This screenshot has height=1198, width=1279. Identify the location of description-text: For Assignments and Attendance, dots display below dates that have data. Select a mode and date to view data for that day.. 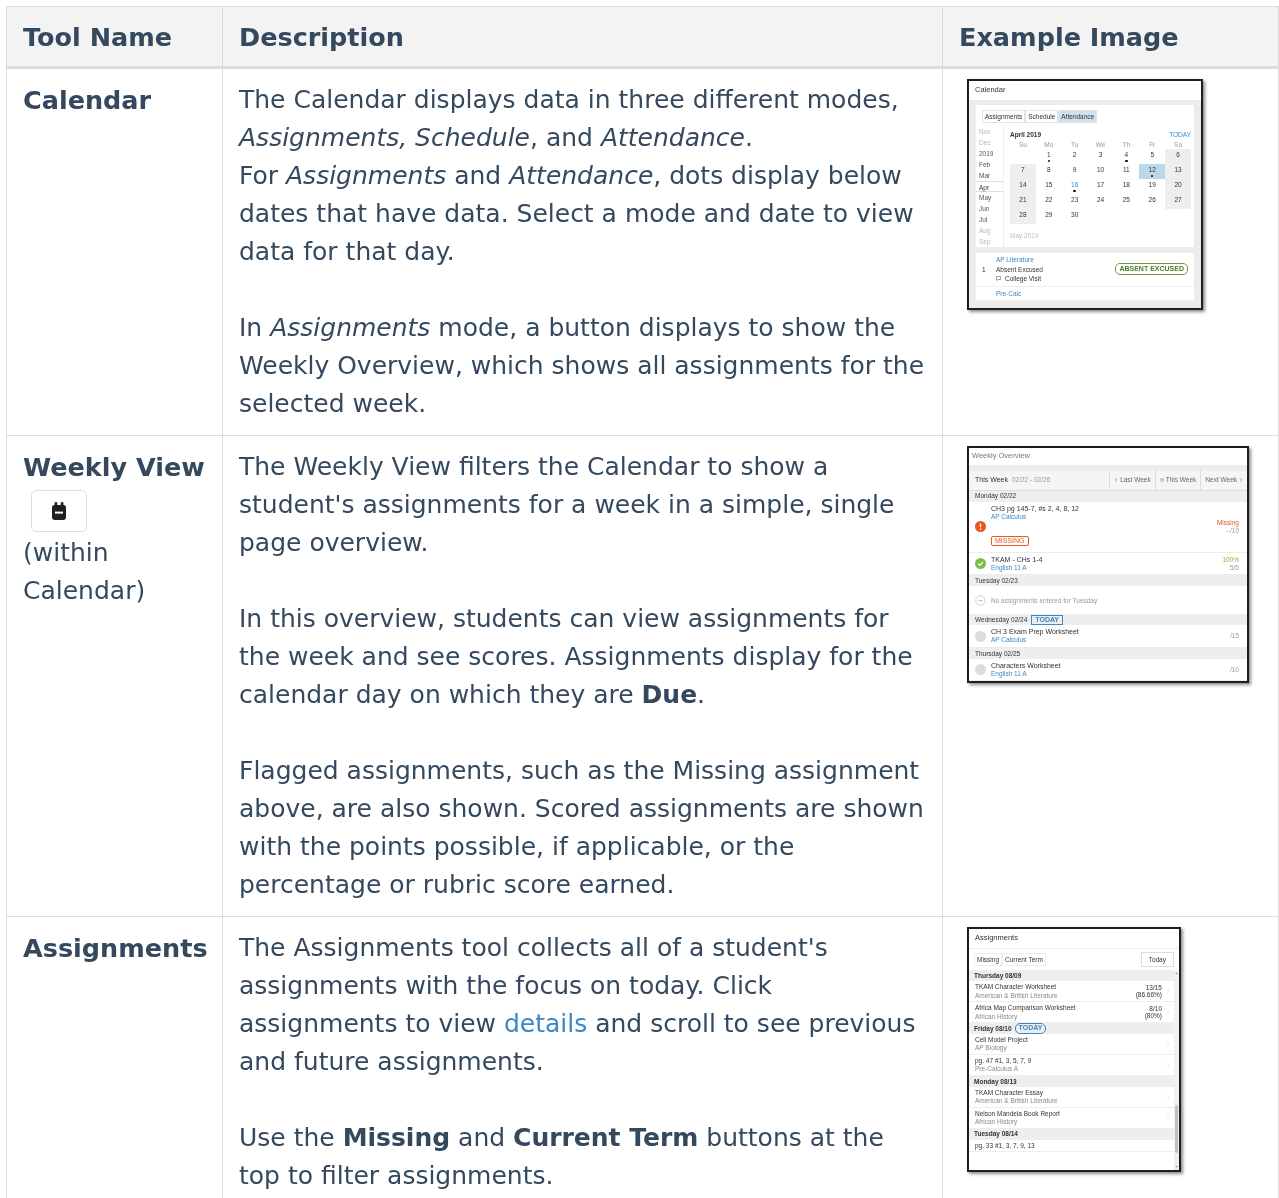
(577, 214).